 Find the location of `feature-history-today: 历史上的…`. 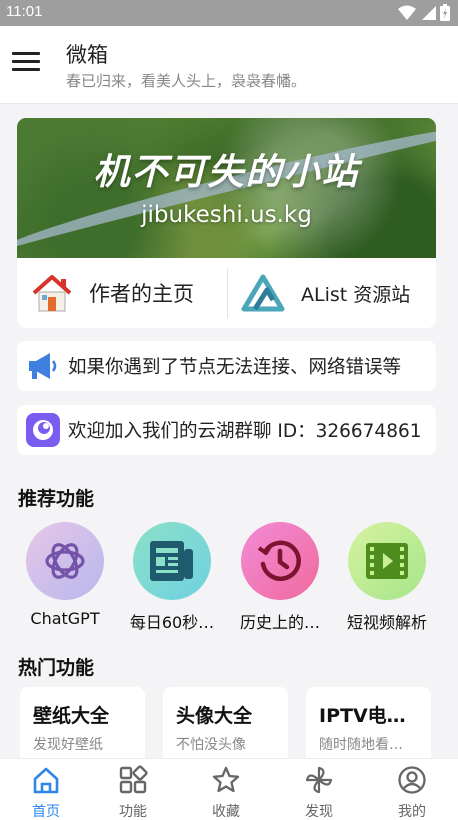

feature-history-today: 历史上的… is located at coordinates (280, 577).